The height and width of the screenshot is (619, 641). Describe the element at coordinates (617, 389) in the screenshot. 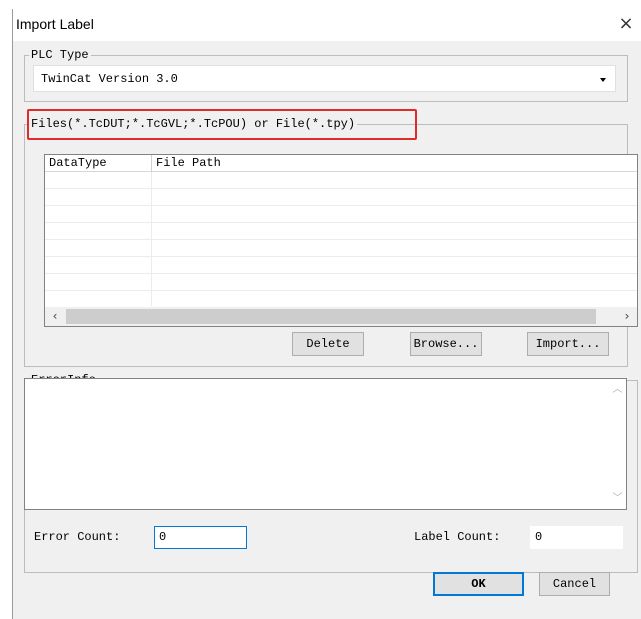

I see `scroll-up-icon: ︿` at that location.